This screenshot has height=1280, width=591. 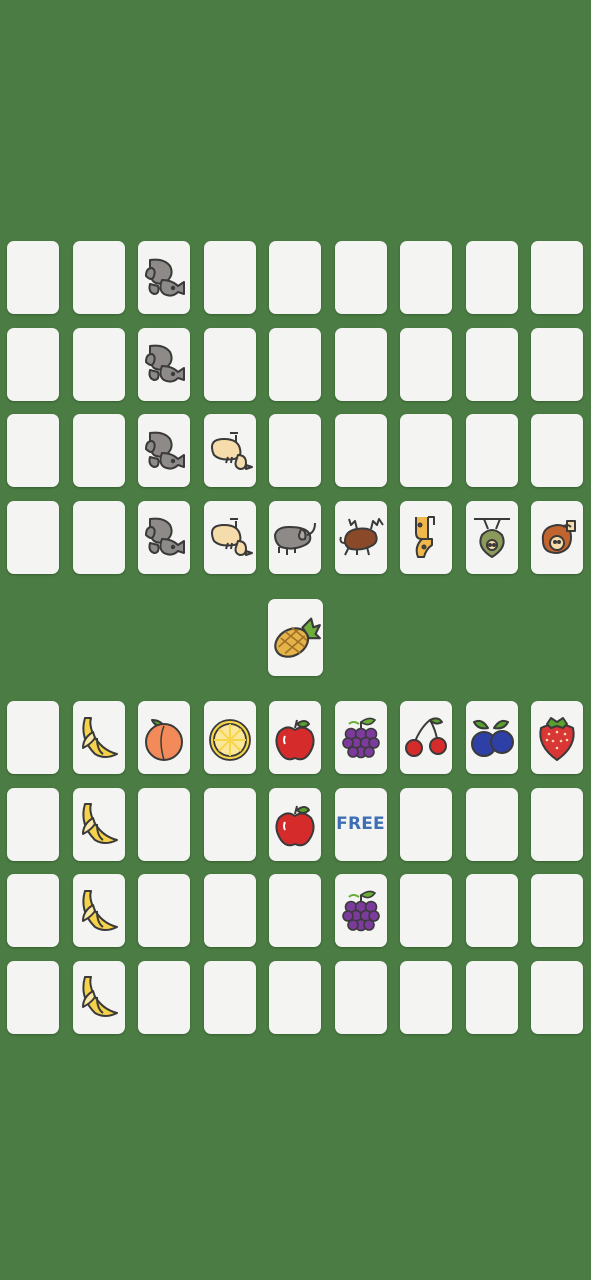 I want to click on animal-card-r2-c2, so click(x=98, y=364).